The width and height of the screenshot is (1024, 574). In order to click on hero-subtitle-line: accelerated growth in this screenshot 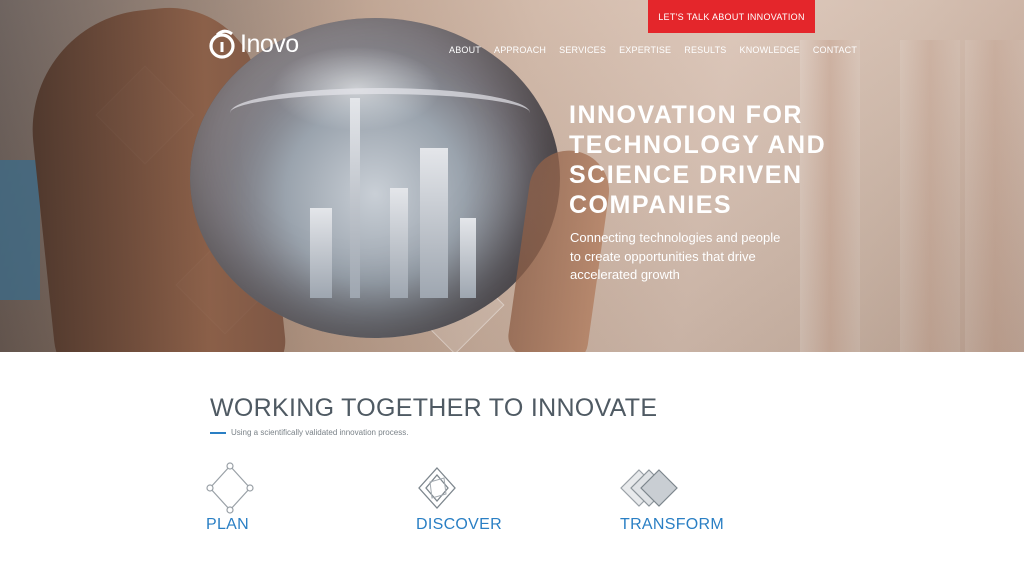, I will do `click(625, 274)`.